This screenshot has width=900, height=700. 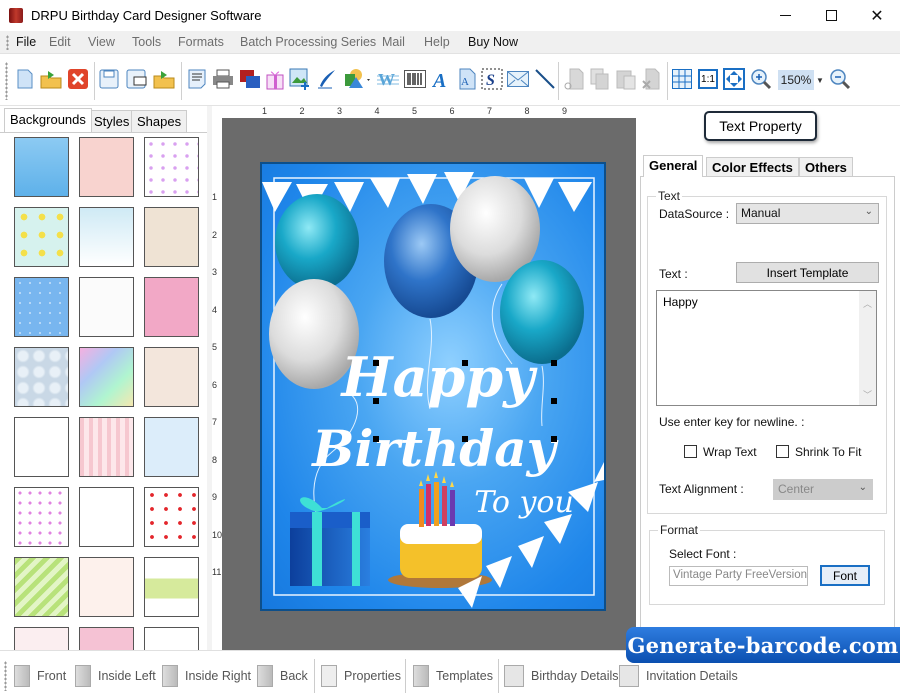 What do you see at coordinates (60, 42) in the screenshot?
I see `menu-edit: Edit` at bounding box center [60, 42].